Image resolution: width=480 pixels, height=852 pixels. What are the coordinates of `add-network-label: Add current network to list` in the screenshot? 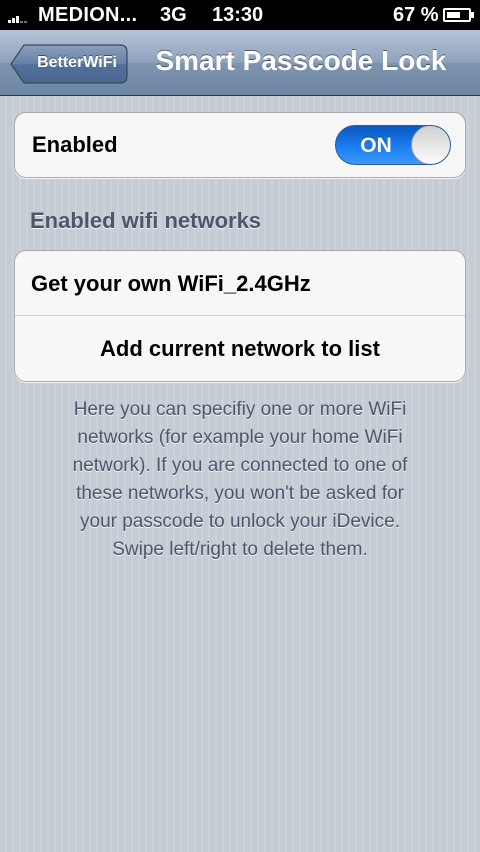 It's located at (240, 348).